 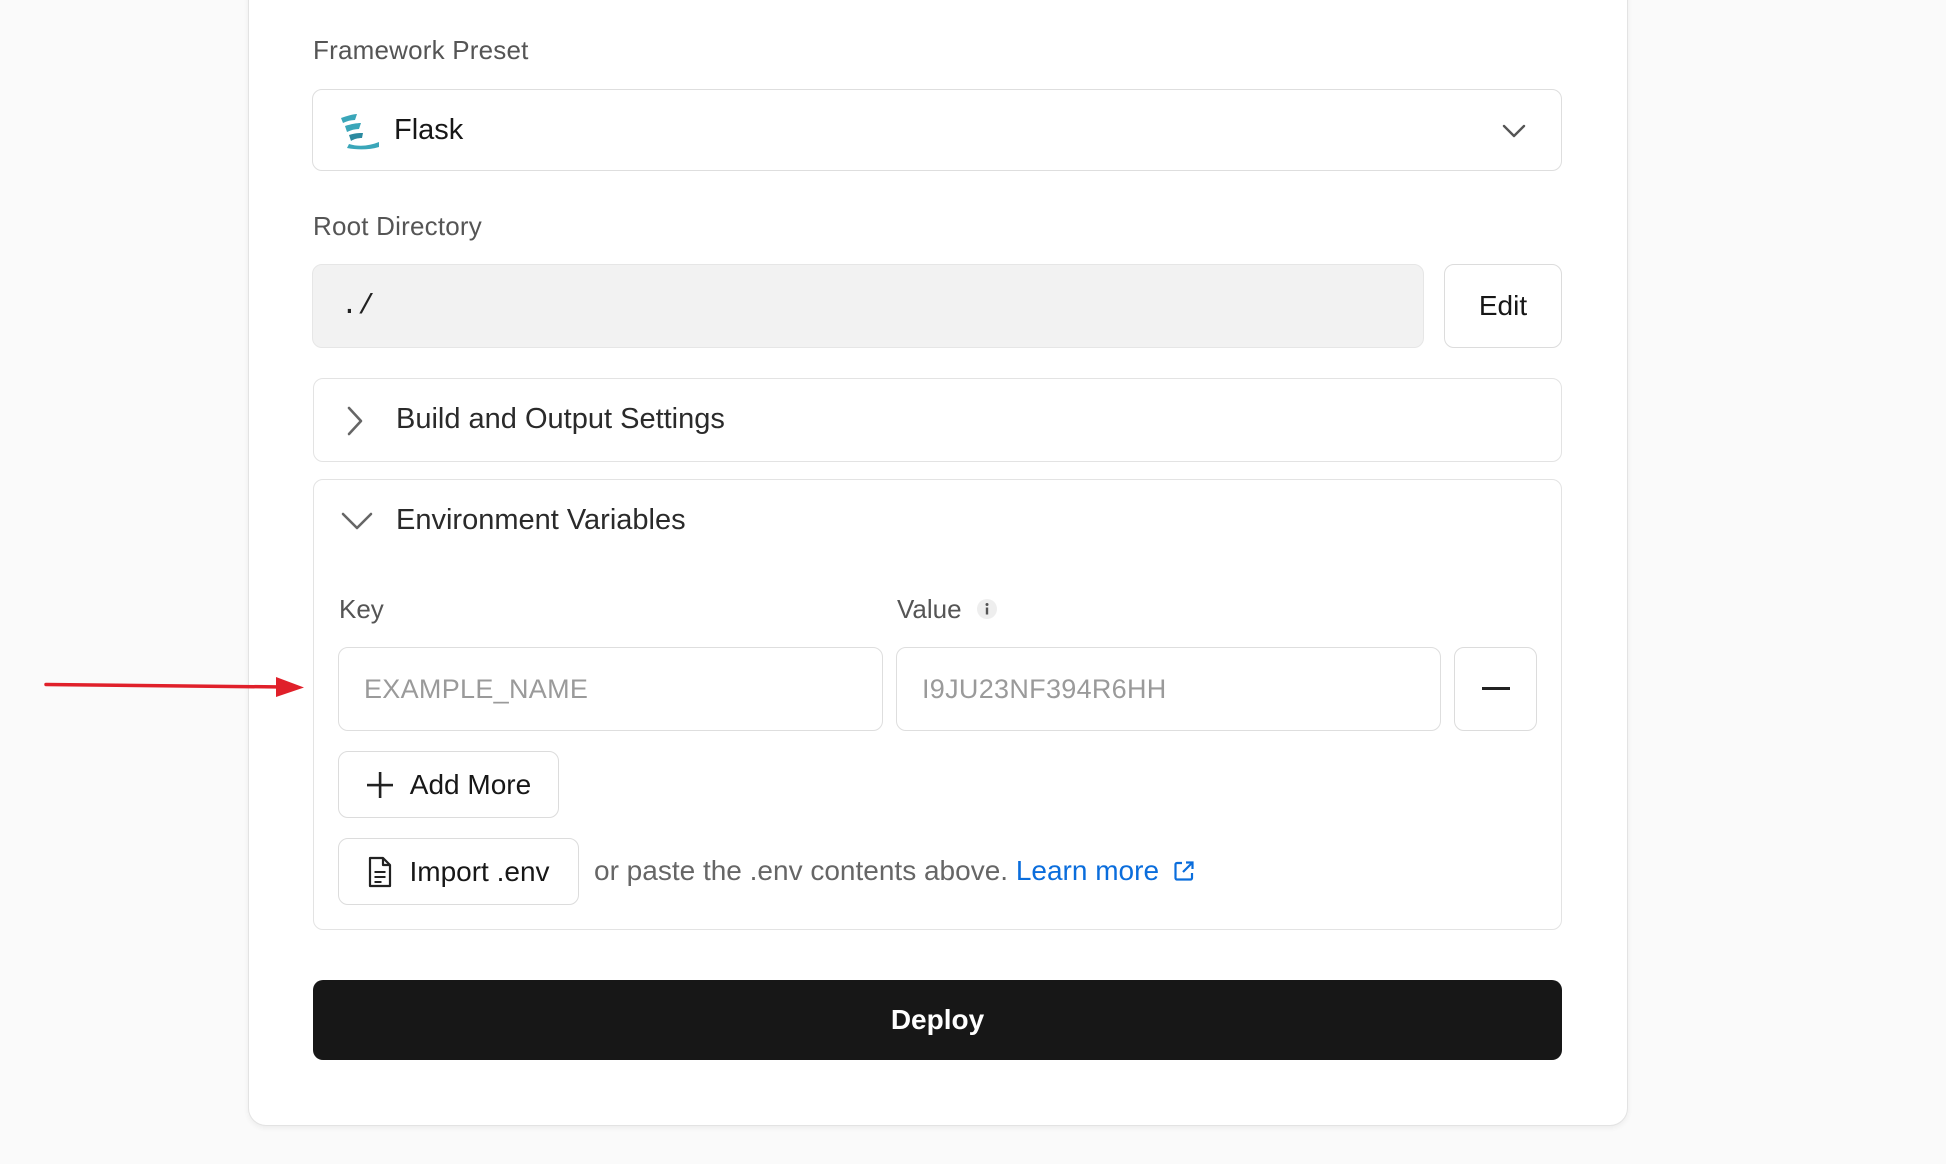 I want to click on env-key-label: Key, so click(x=361, y=609).